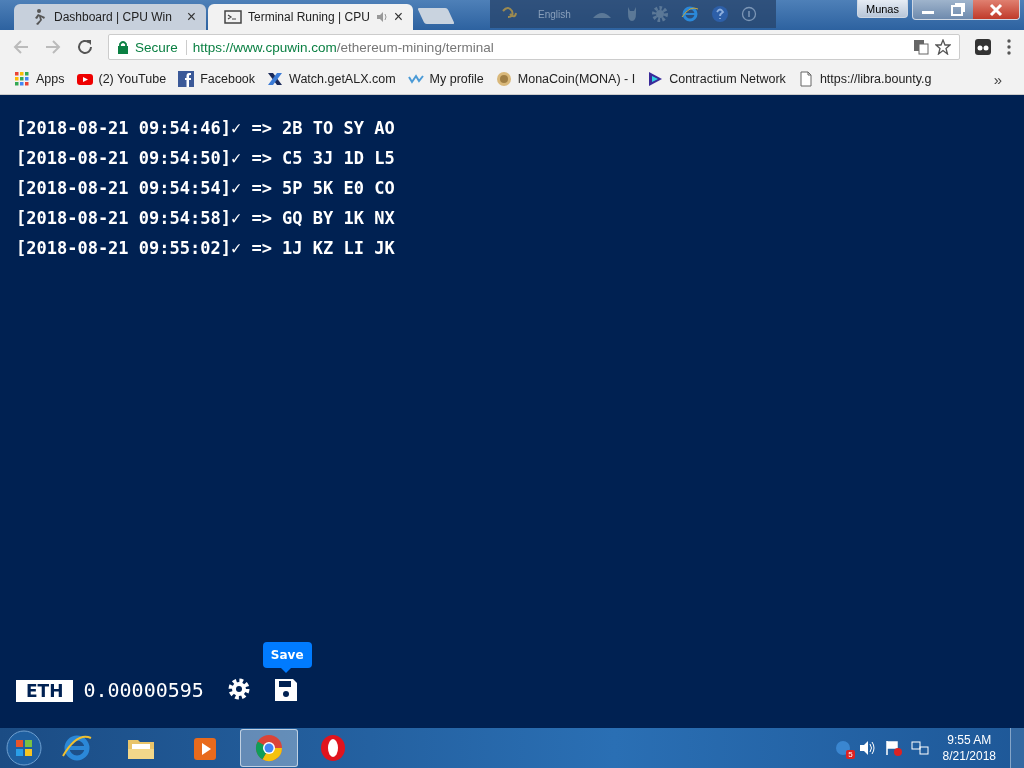  I want to click on tab-title: Dashboard | CPU Win, so click(113, 17).